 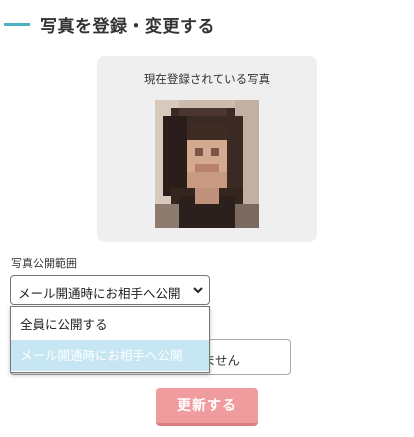 I want to click on update-button: 更新する, so click(x=207, y=407).